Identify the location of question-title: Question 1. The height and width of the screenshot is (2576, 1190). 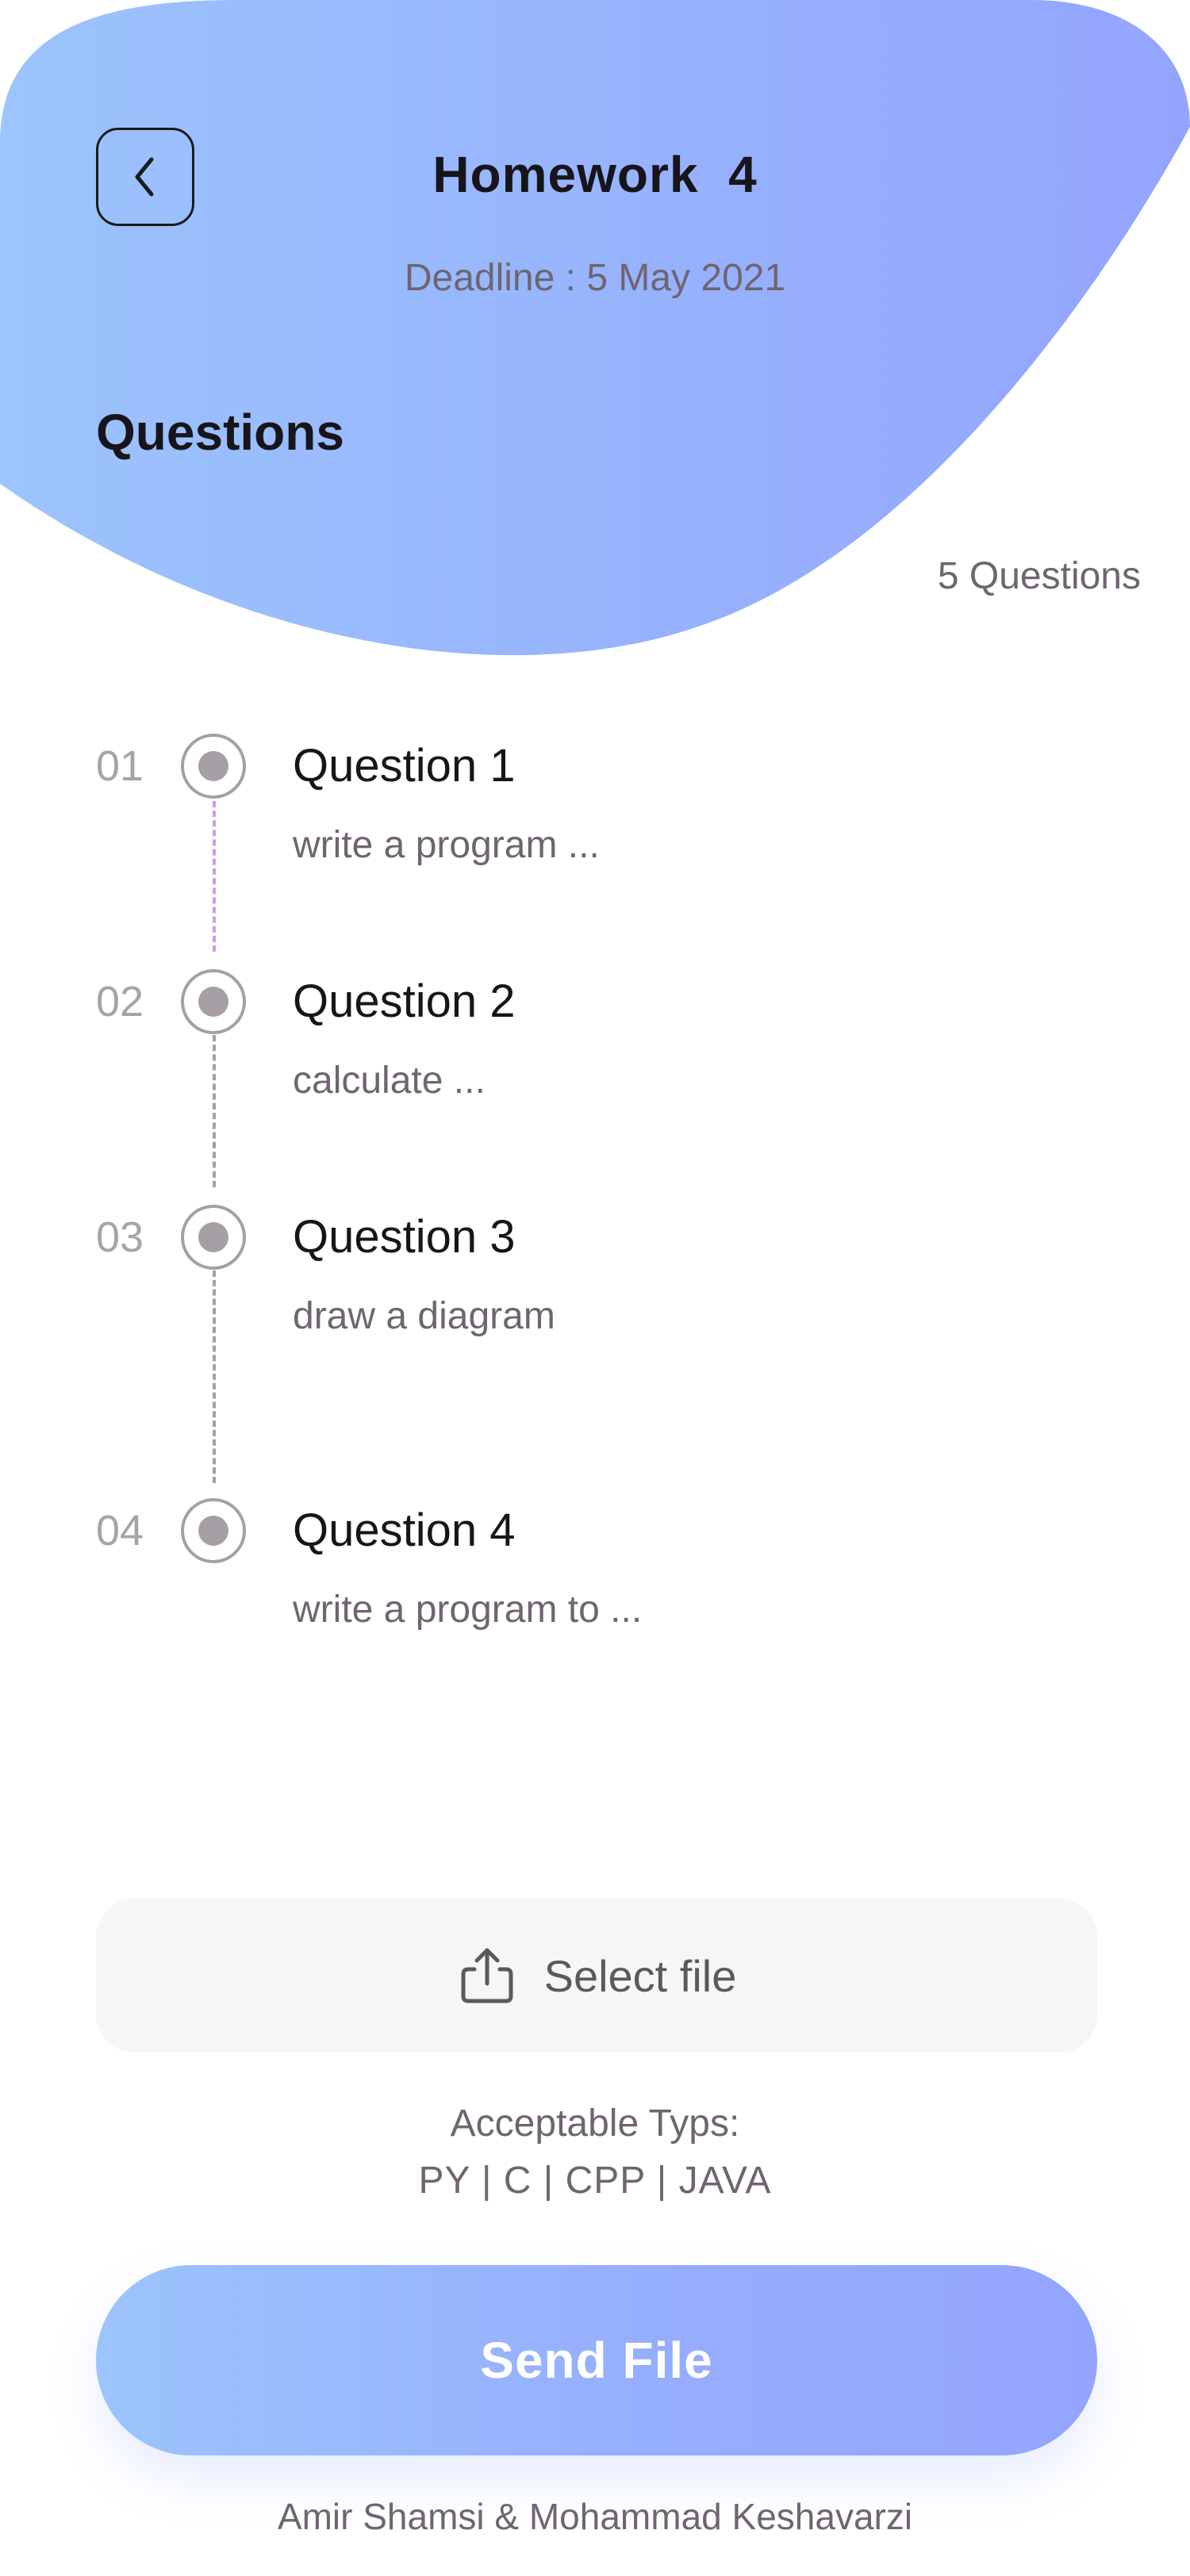
(404, 766).